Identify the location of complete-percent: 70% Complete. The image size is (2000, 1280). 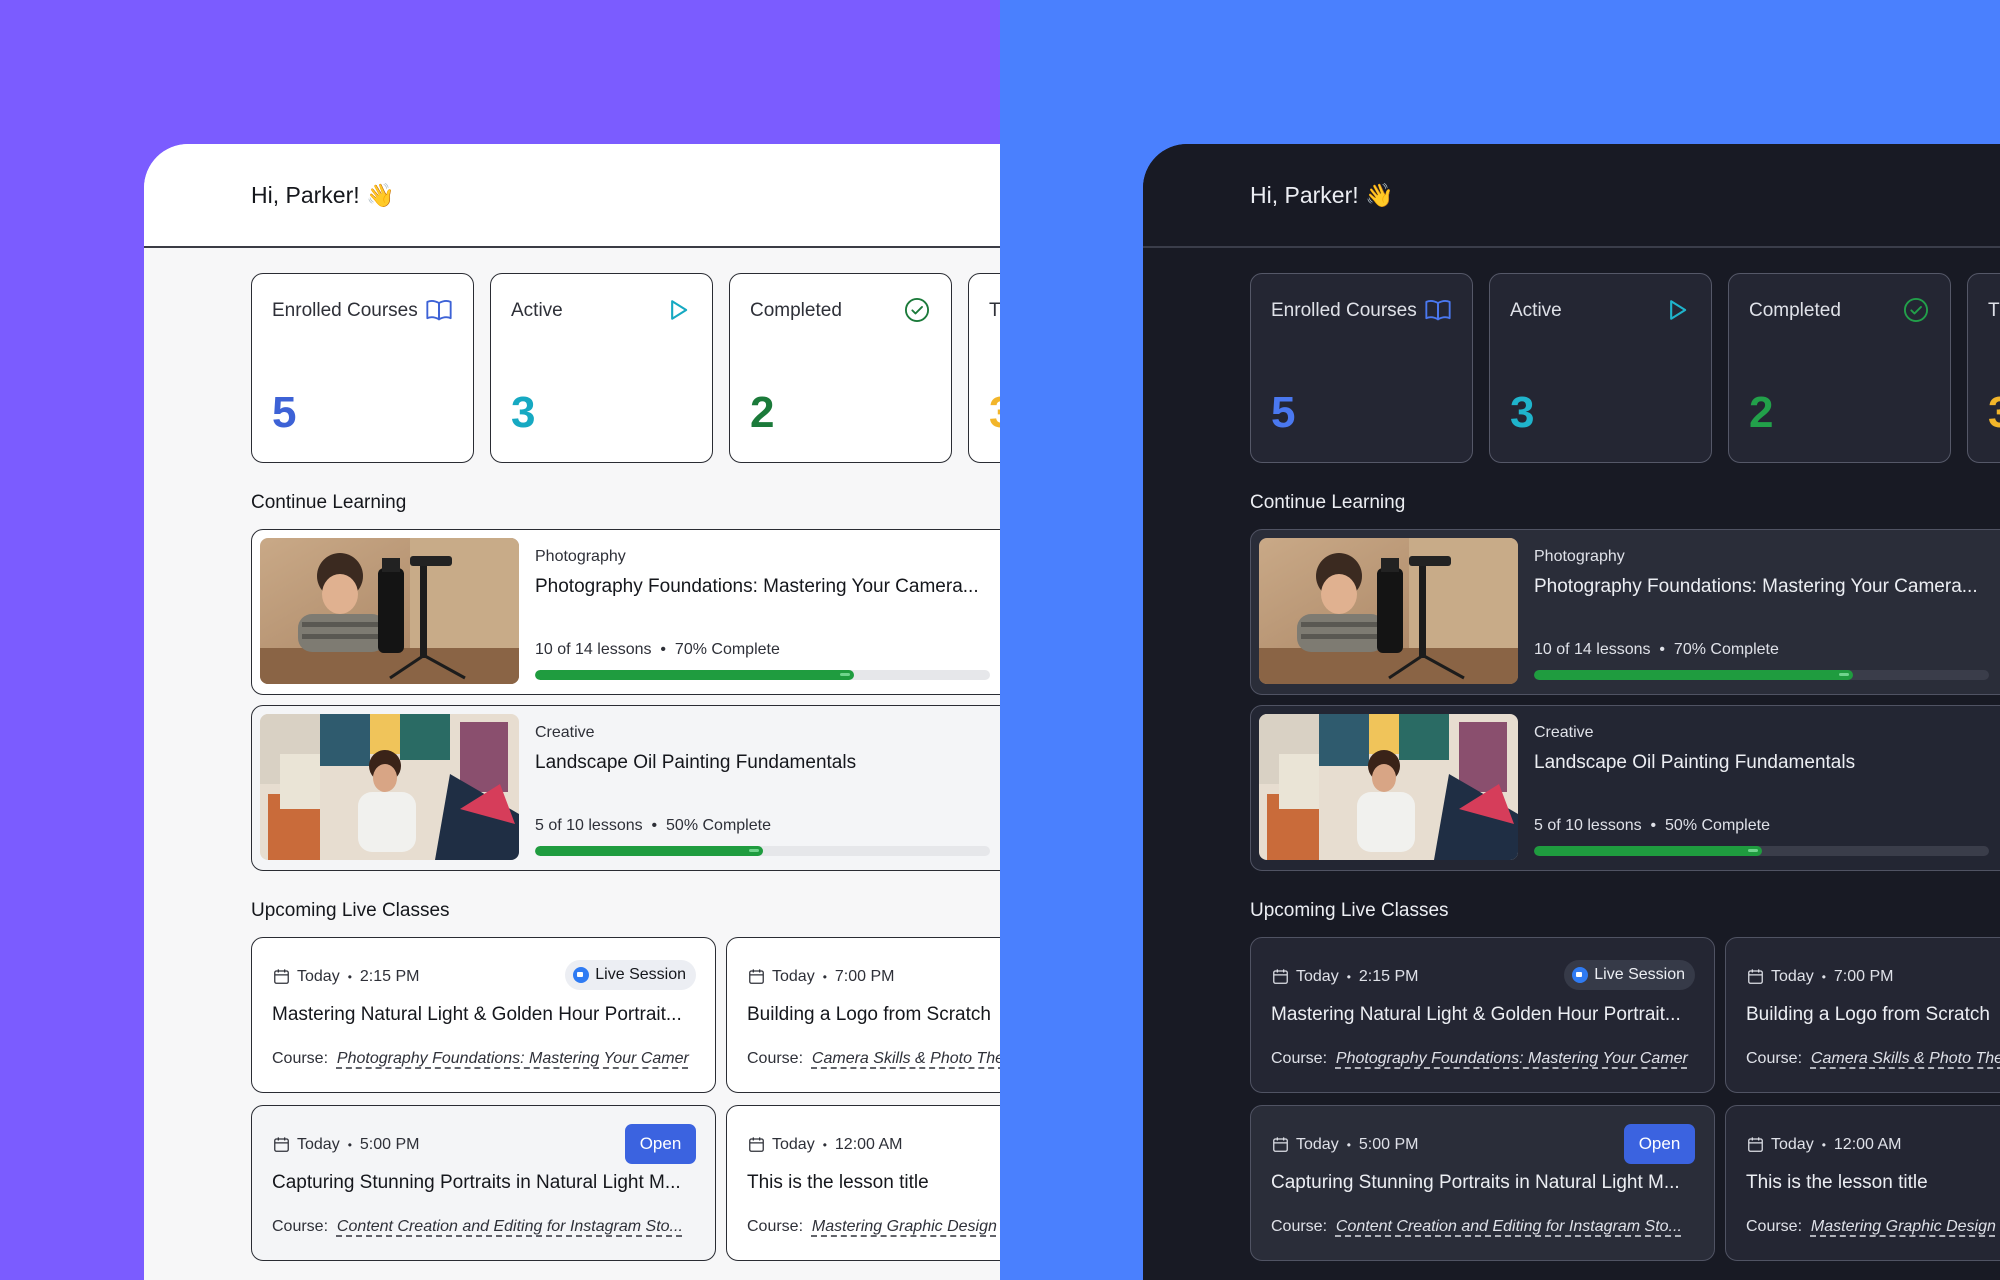
(1726, 649).